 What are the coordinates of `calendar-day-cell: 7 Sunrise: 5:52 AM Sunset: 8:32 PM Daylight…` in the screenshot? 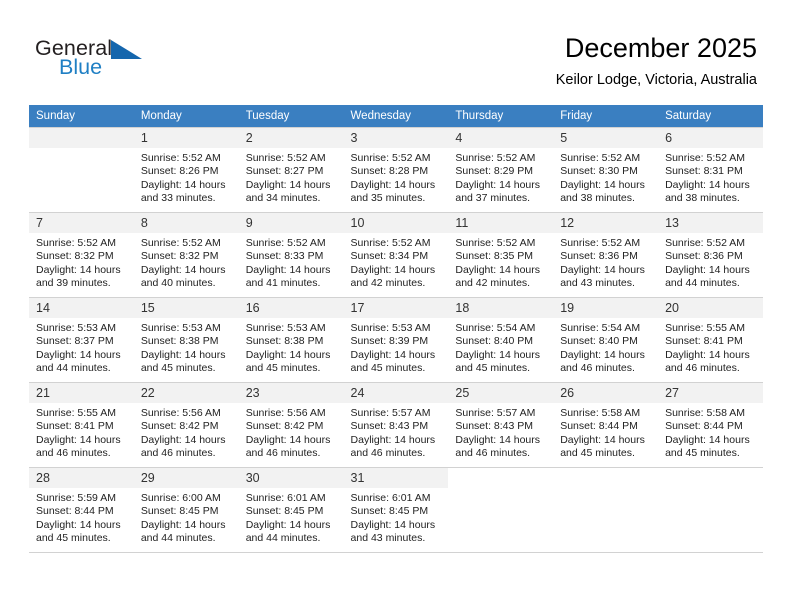 It's located at (81, 255).